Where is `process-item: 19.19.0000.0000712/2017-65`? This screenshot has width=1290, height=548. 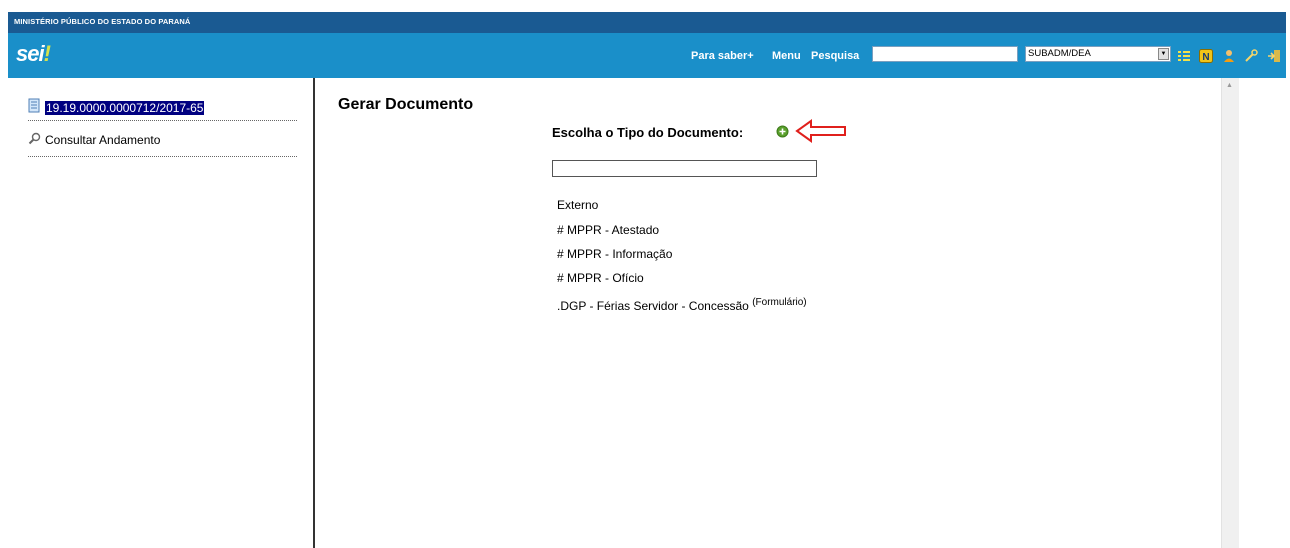 process-item: 19.19.0000.0000712/2017-65 is located at coordinates (116, 108).